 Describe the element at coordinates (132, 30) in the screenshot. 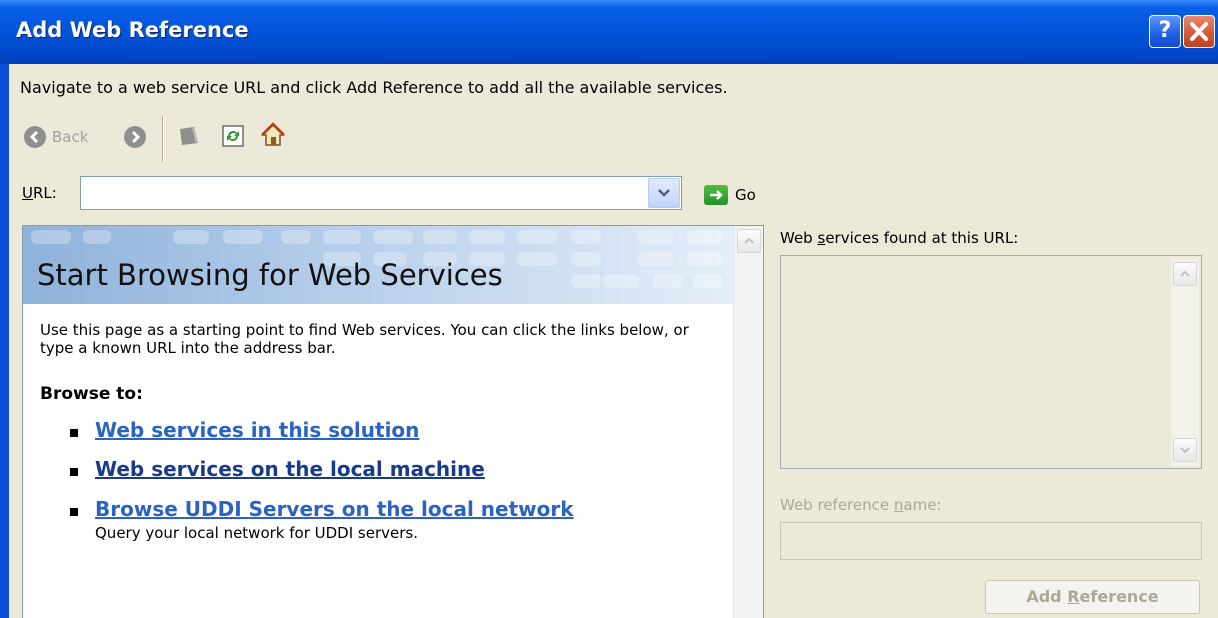

I see `window-title: Add Web Reference` at that location.